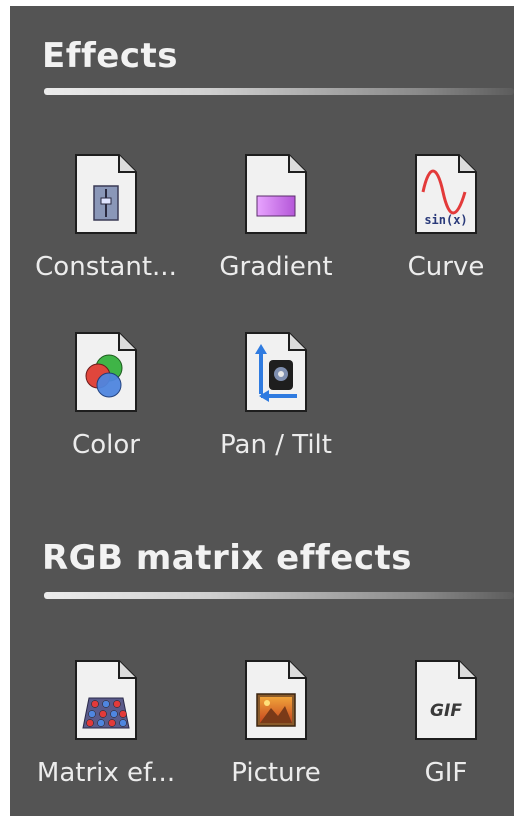  I want to click on effect-picture-button: Picture, so click(276, 738).